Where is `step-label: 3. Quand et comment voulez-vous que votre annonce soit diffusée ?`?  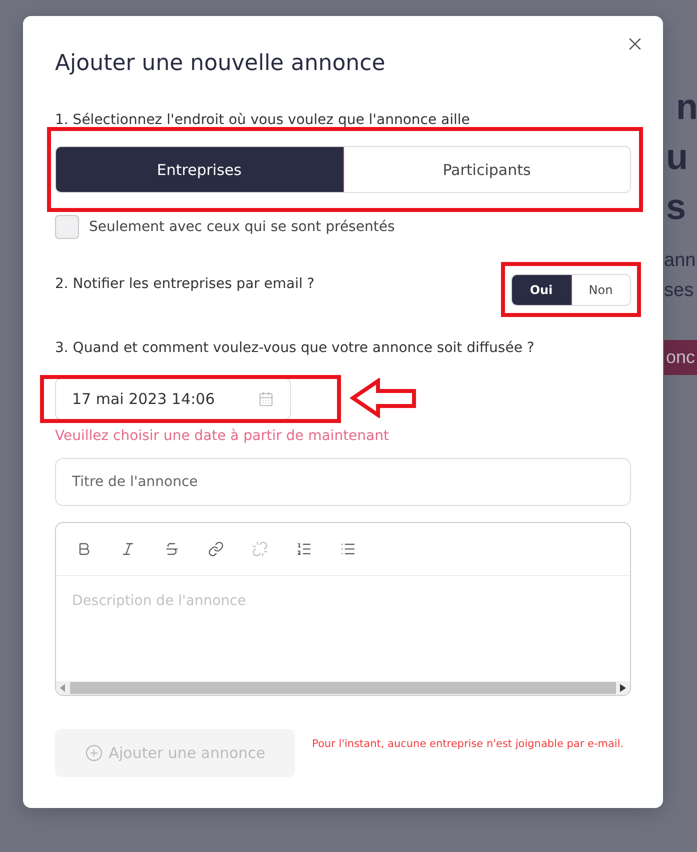
step-label: 3. Quand et comment voulez-vous que votre annonce soit diffusée ? is located at coordinates (295, 348).